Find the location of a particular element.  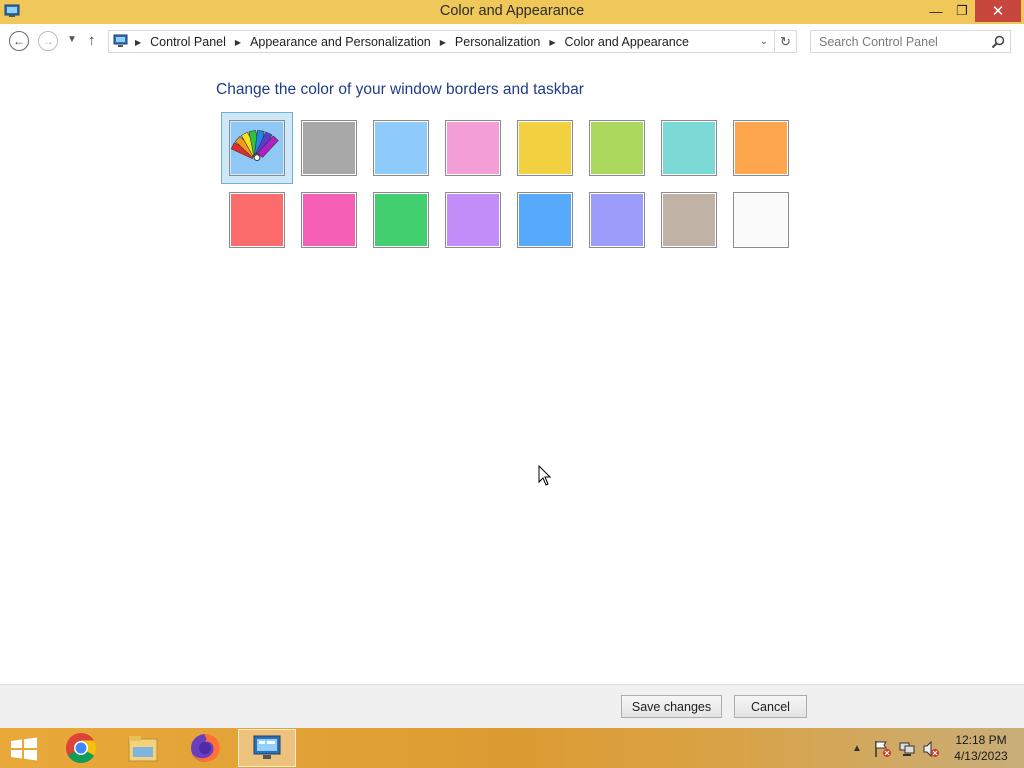

color-swatch-gray is located at coordinates (329, 148).